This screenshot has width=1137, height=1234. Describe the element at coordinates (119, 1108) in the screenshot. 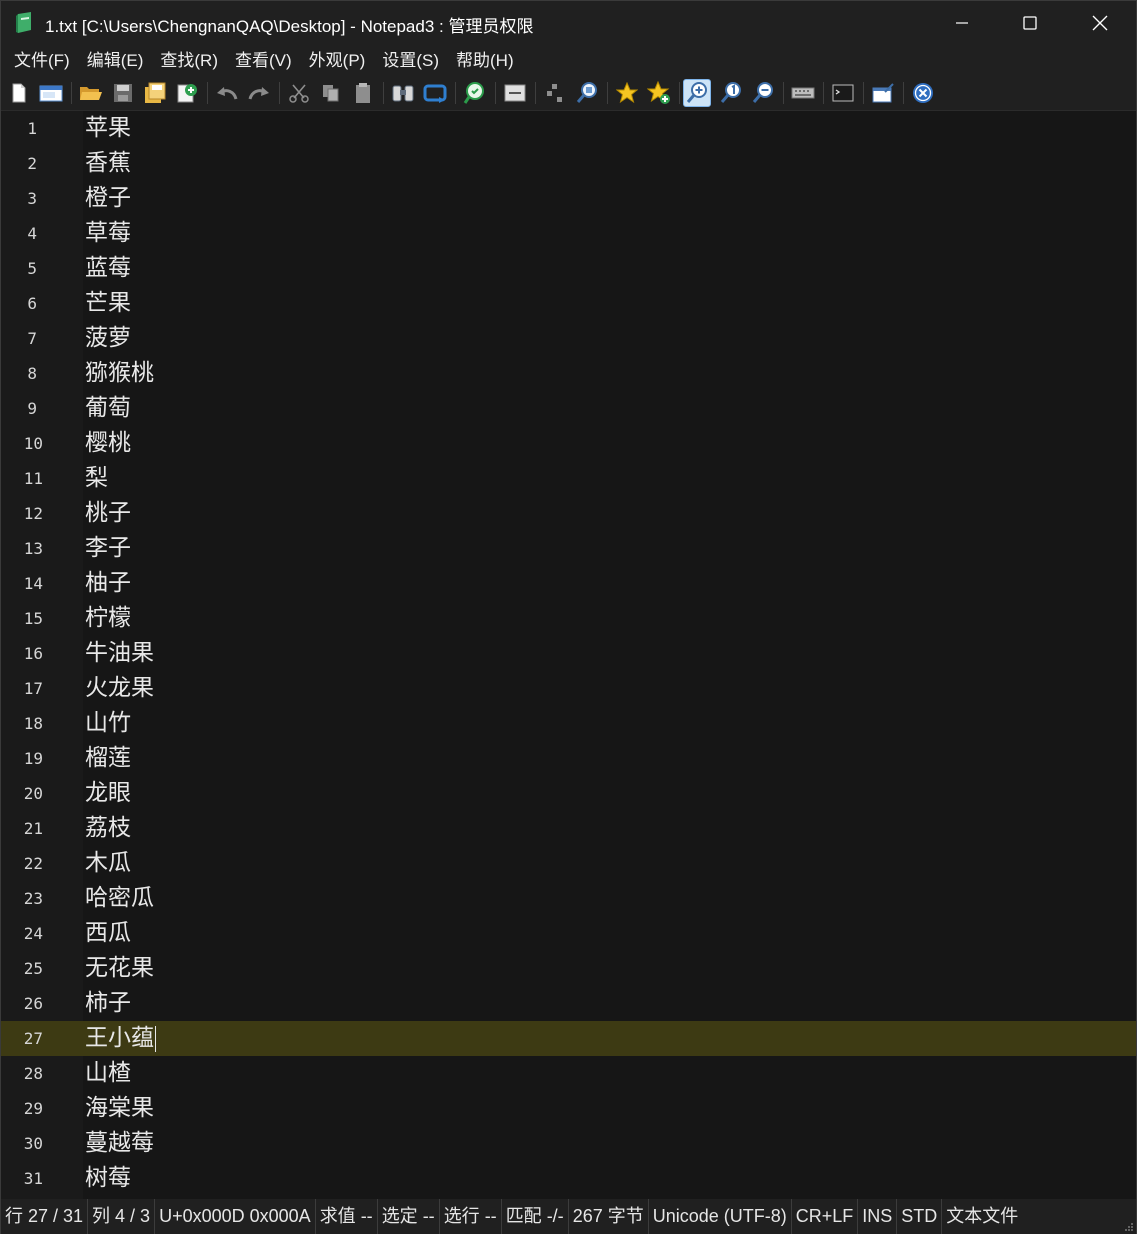

I see `line-text: 海棠果` at that location.